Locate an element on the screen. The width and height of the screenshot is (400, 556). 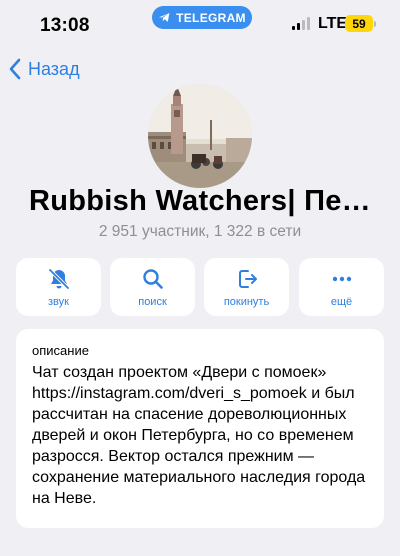
avatar-image is located at coordinates (200, 136).